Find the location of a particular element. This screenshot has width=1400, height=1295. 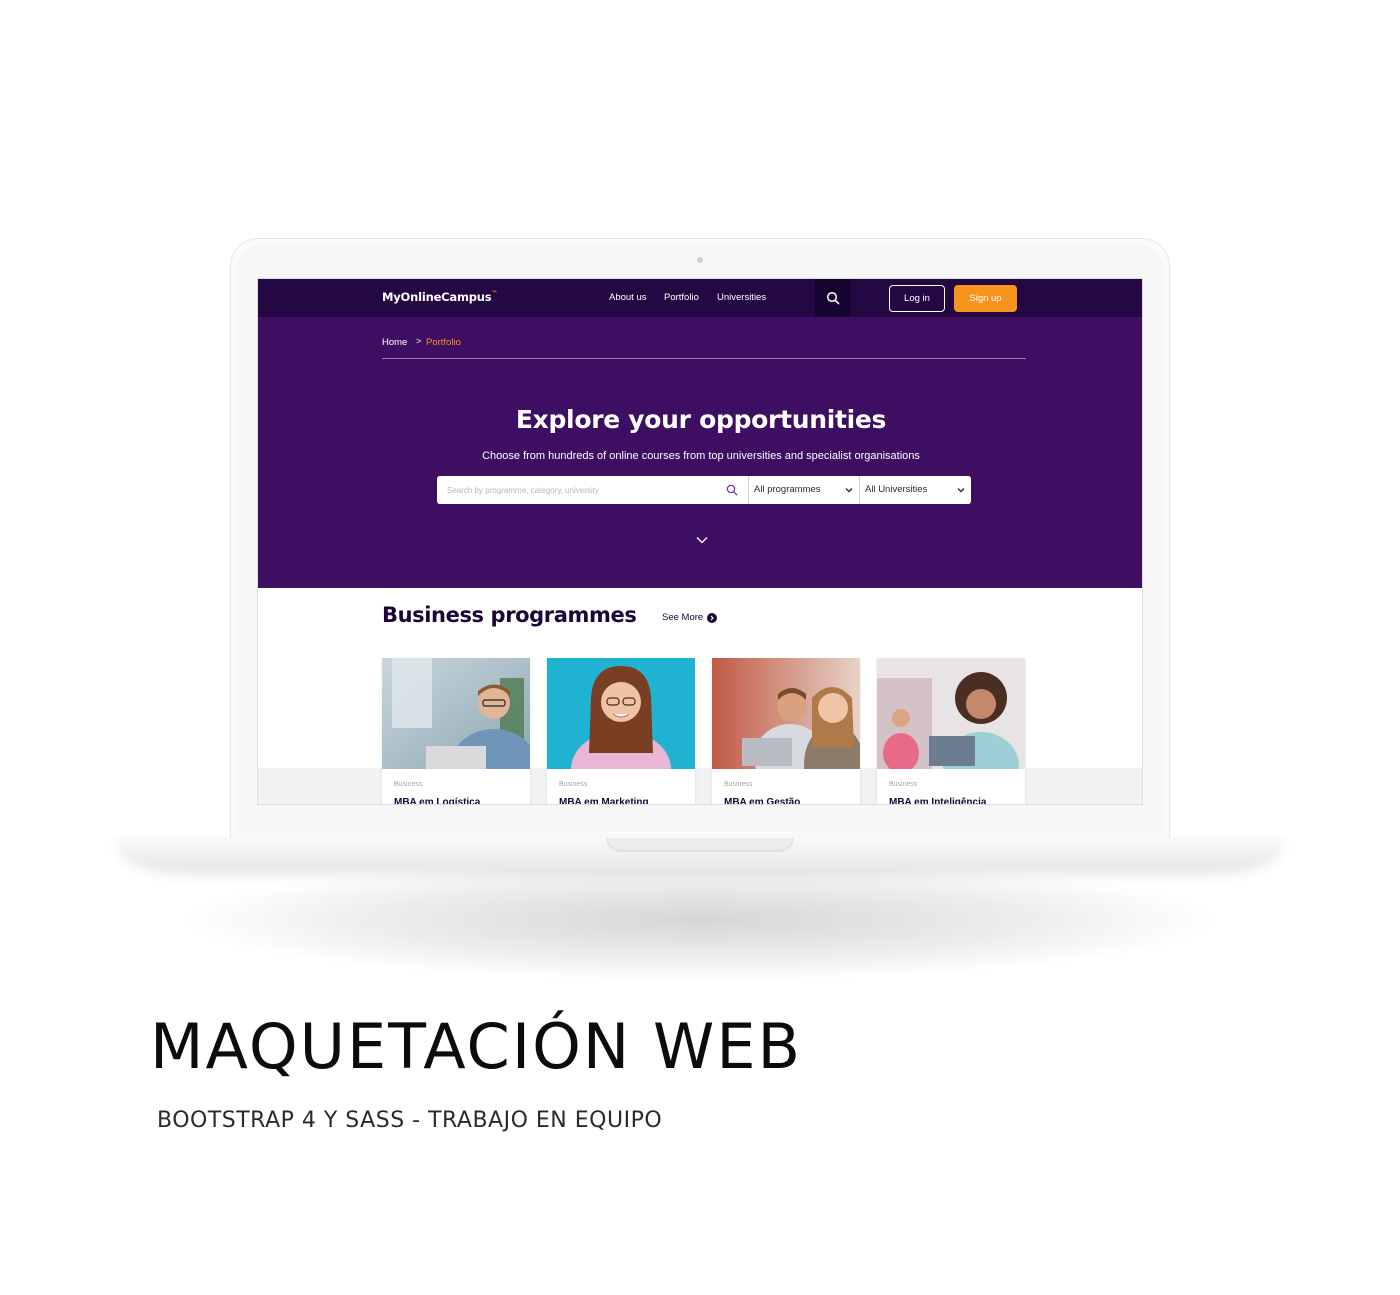

programme-card: Business MBA em Gestão is located at coordinates (786, 731).